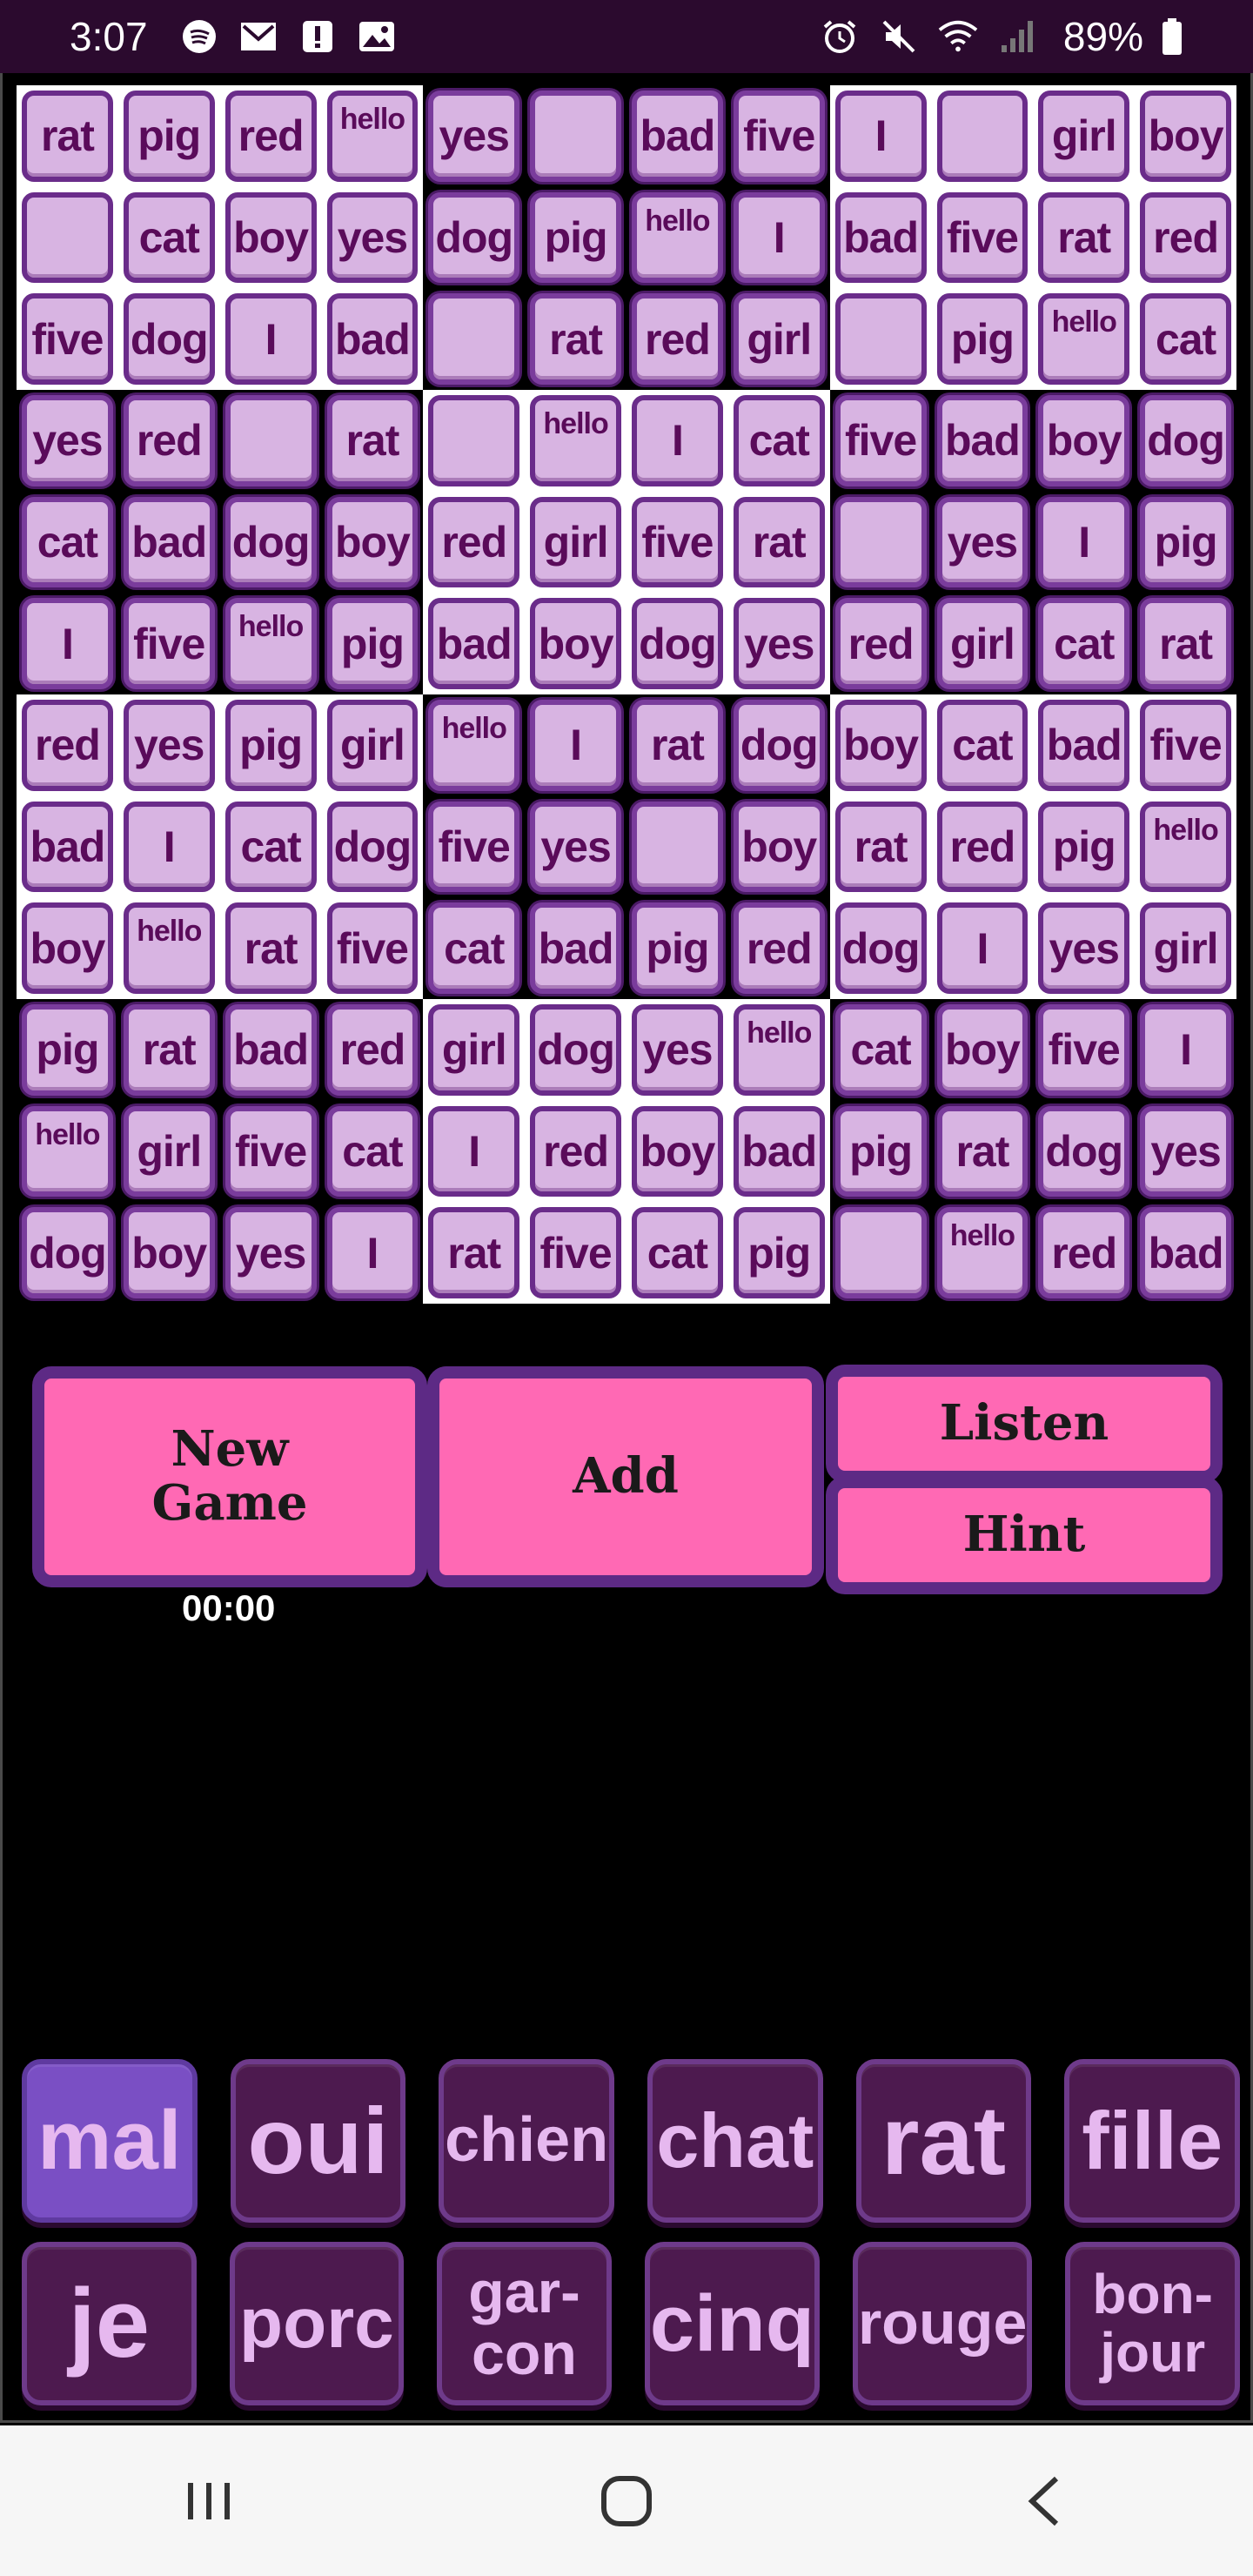 This screenshot has width=1253, height=2576. I want to click on recent-apps-icon, so click(209, 2501).